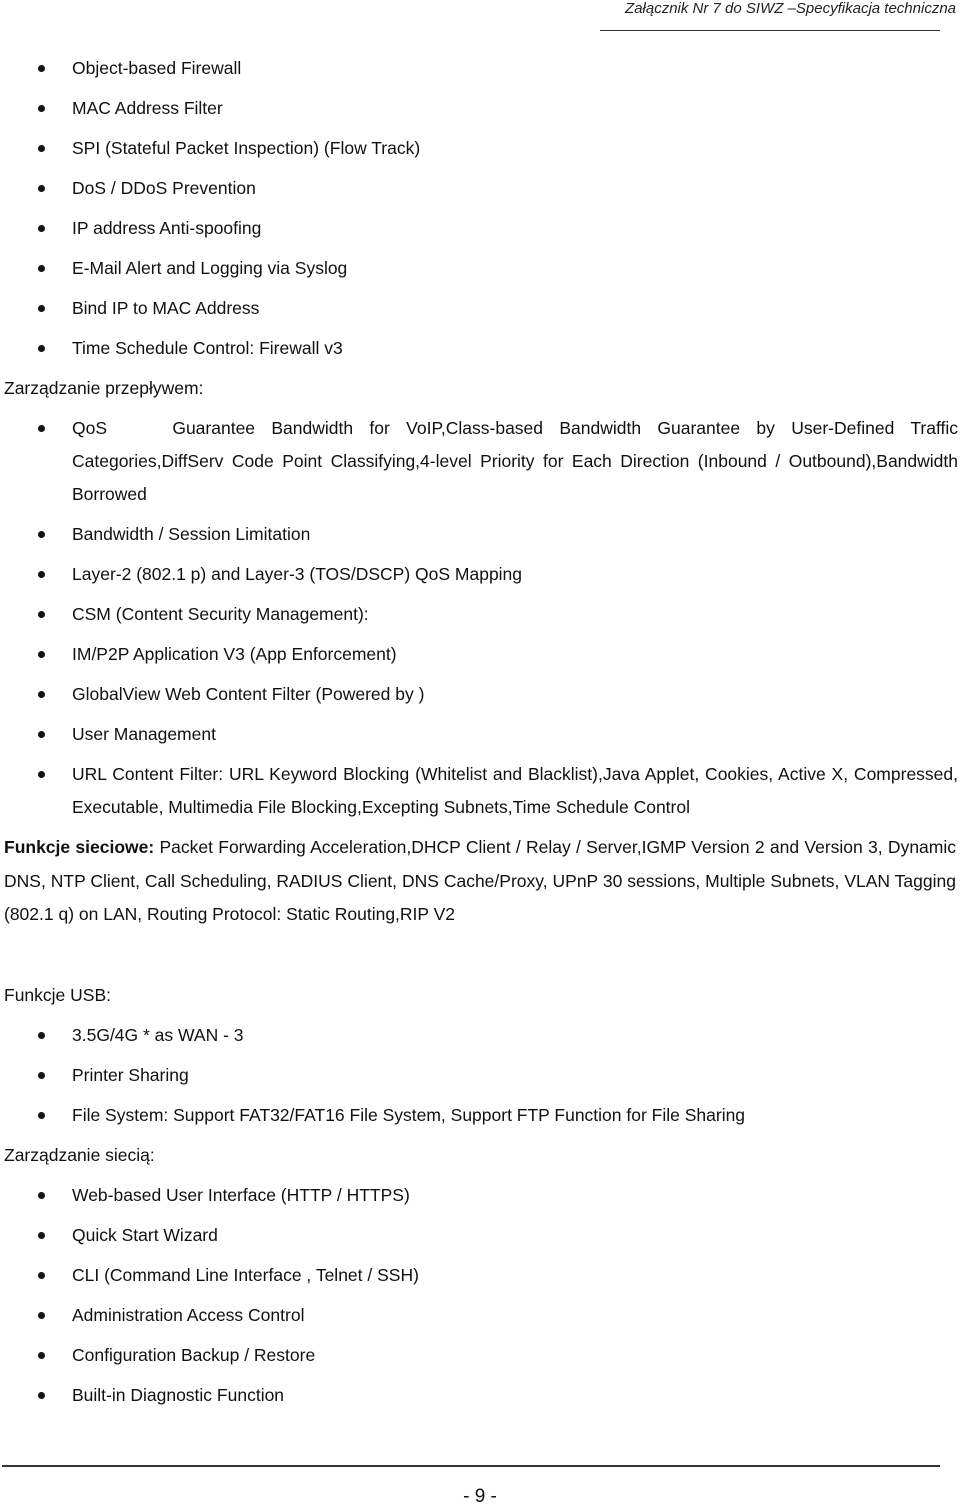 This screenshot has height=1508, width=960. I want to click on traffic-management-heading: Zarządzanie przepływem:, so click(104, 388).